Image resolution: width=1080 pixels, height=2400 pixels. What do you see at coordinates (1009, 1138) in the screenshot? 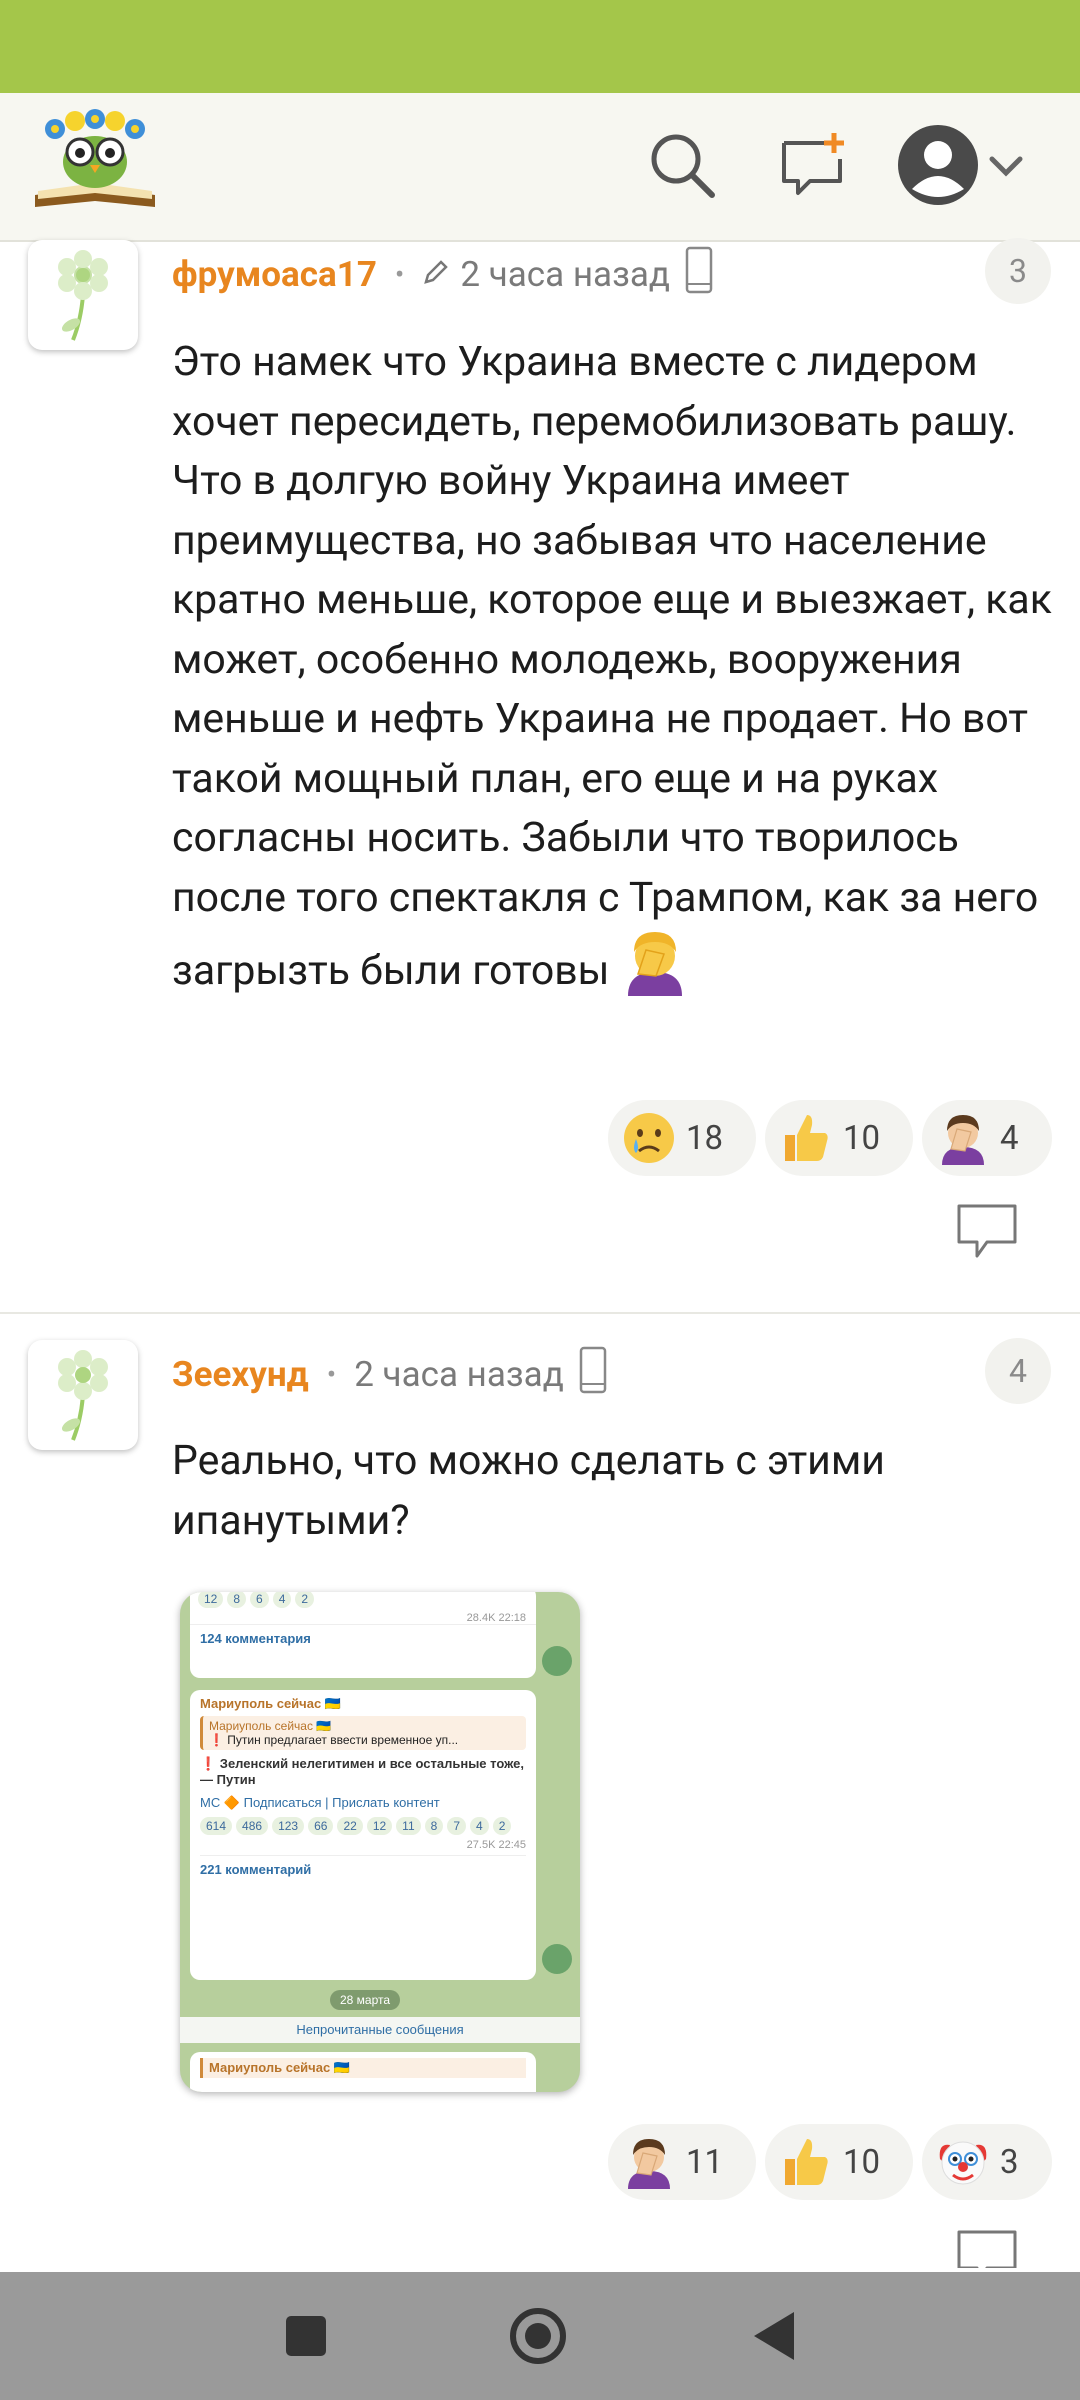
I see `reaction-count: 4` at bounding box center [1009, 1138].